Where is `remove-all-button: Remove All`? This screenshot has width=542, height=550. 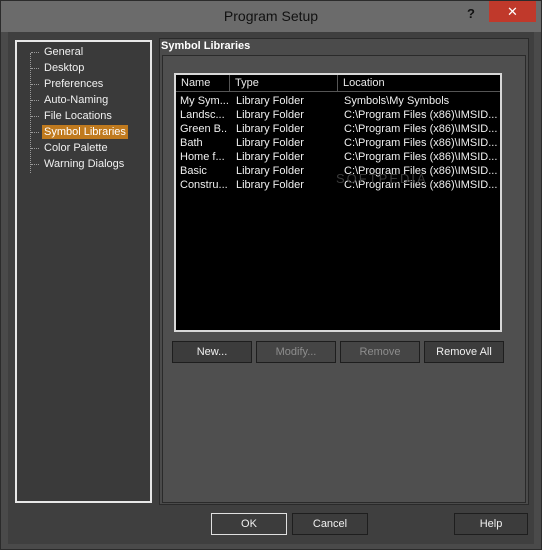
remove-all-button: Remove All is located at coordinates (464, 352).